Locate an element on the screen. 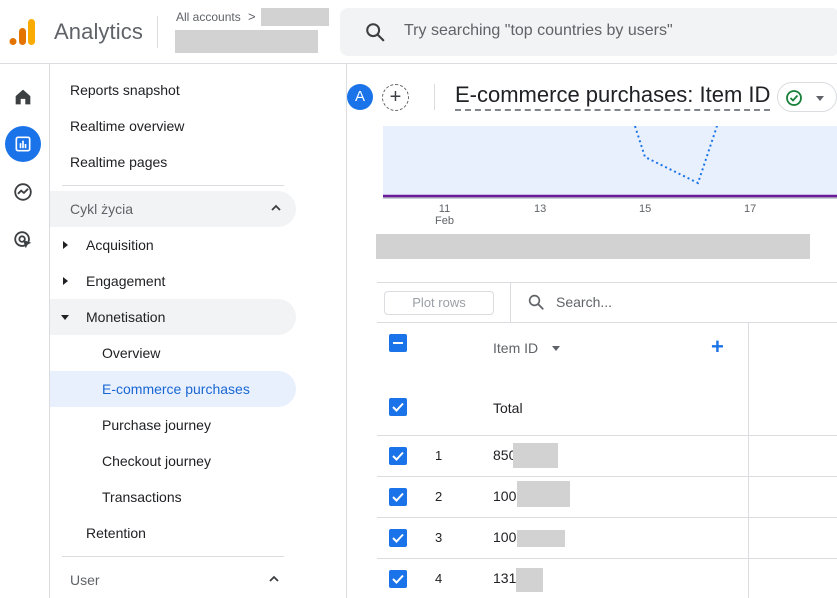 This screenshot has height=598, width=837. nav-checkout-journey: Checkout journey is located at coordinates (156, 461).